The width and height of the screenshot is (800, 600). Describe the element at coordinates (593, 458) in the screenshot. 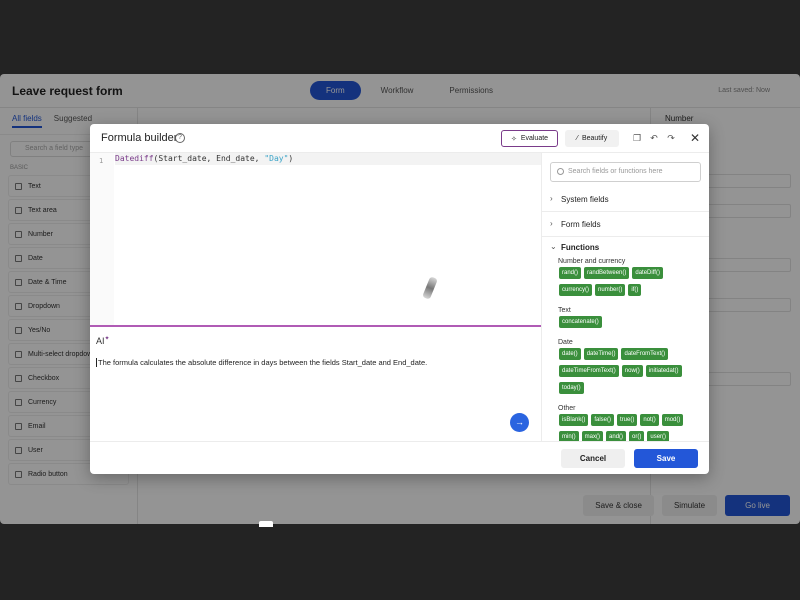

I see `cancel-button: Cancel` at that location.